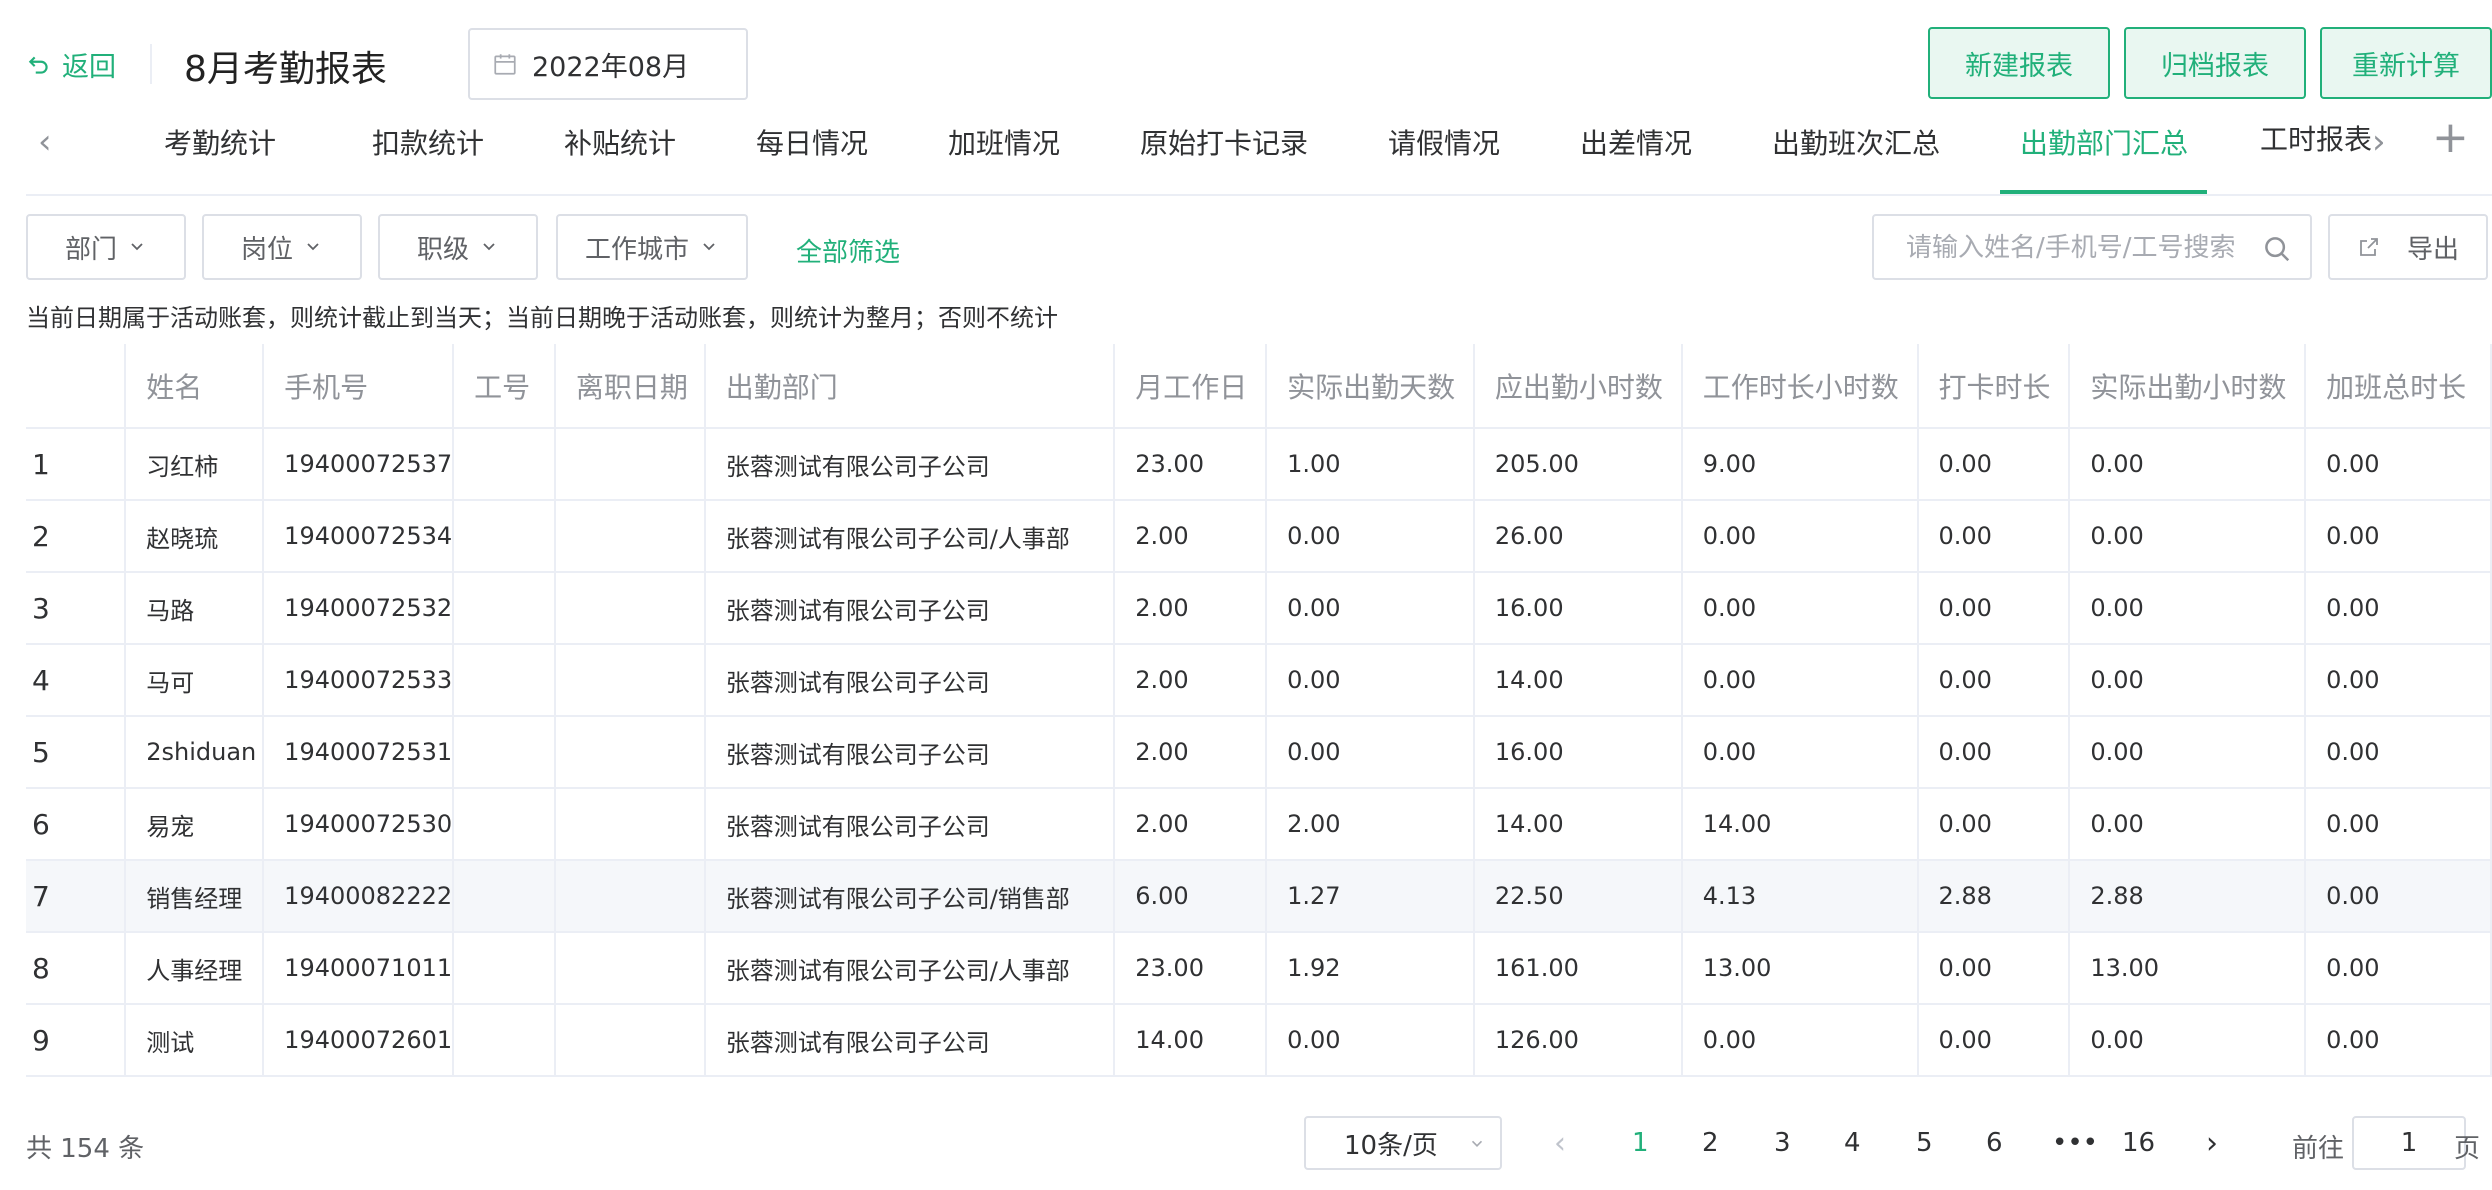 The height and width of the screenshot is (1190, 2492). I want to click on tabs-scroll-left-icon: ‹, so click(45, 142).